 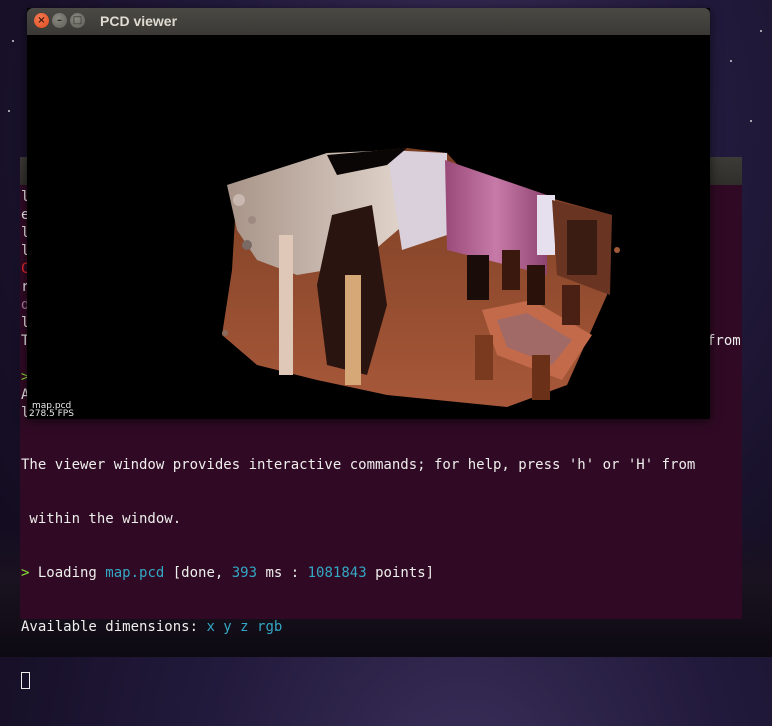 I want to click on close-button: ×, so click(x=41, y=20).